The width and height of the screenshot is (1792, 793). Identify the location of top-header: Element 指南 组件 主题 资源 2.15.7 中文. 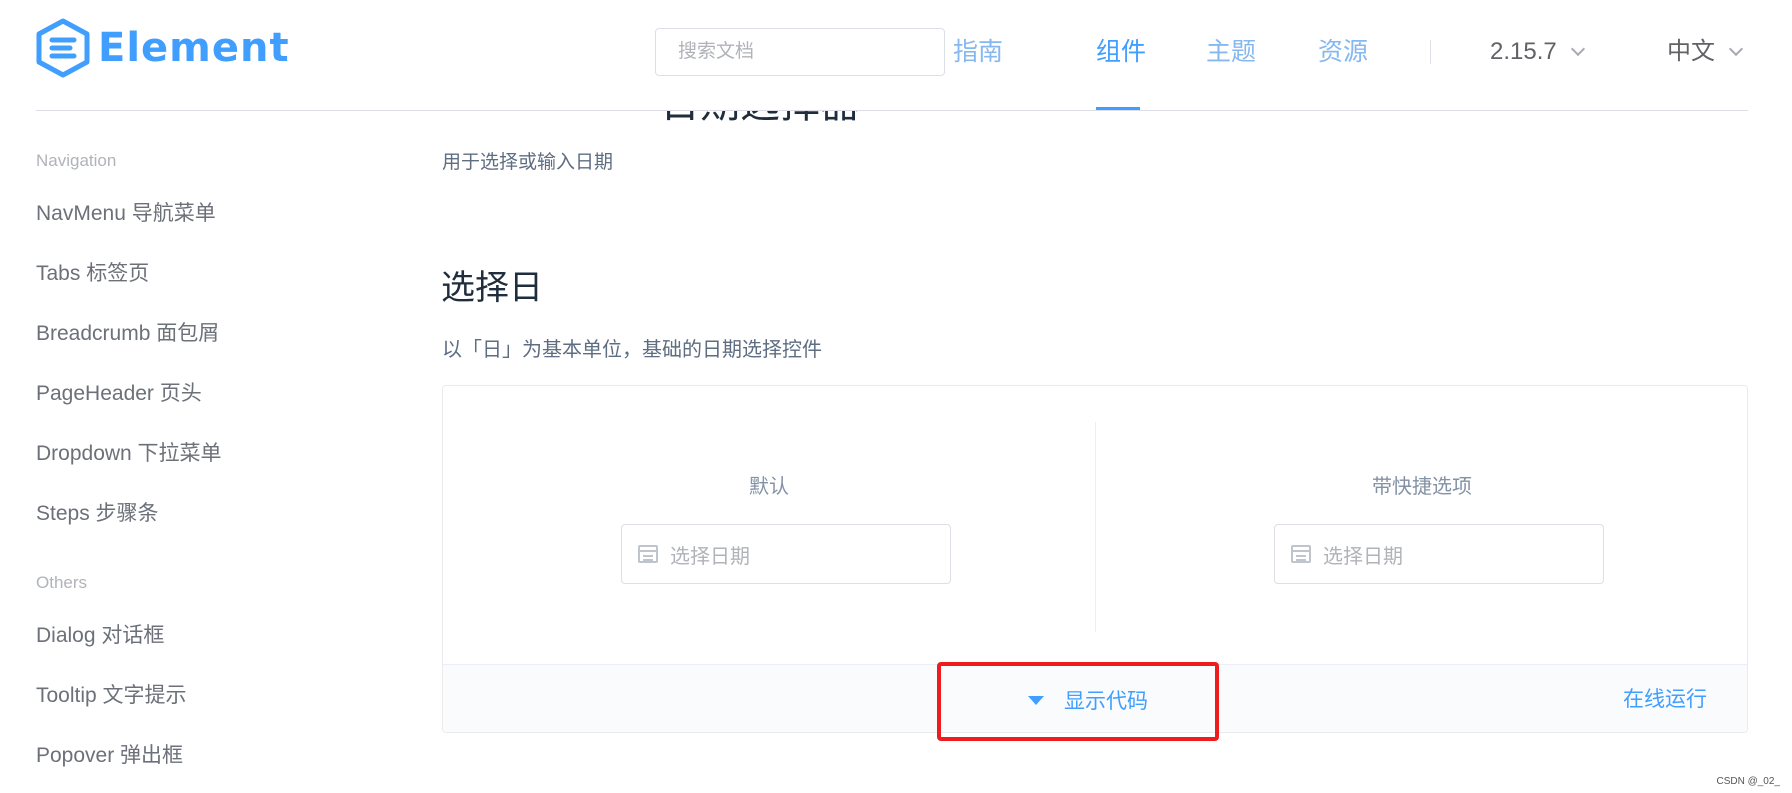
(896, 55).